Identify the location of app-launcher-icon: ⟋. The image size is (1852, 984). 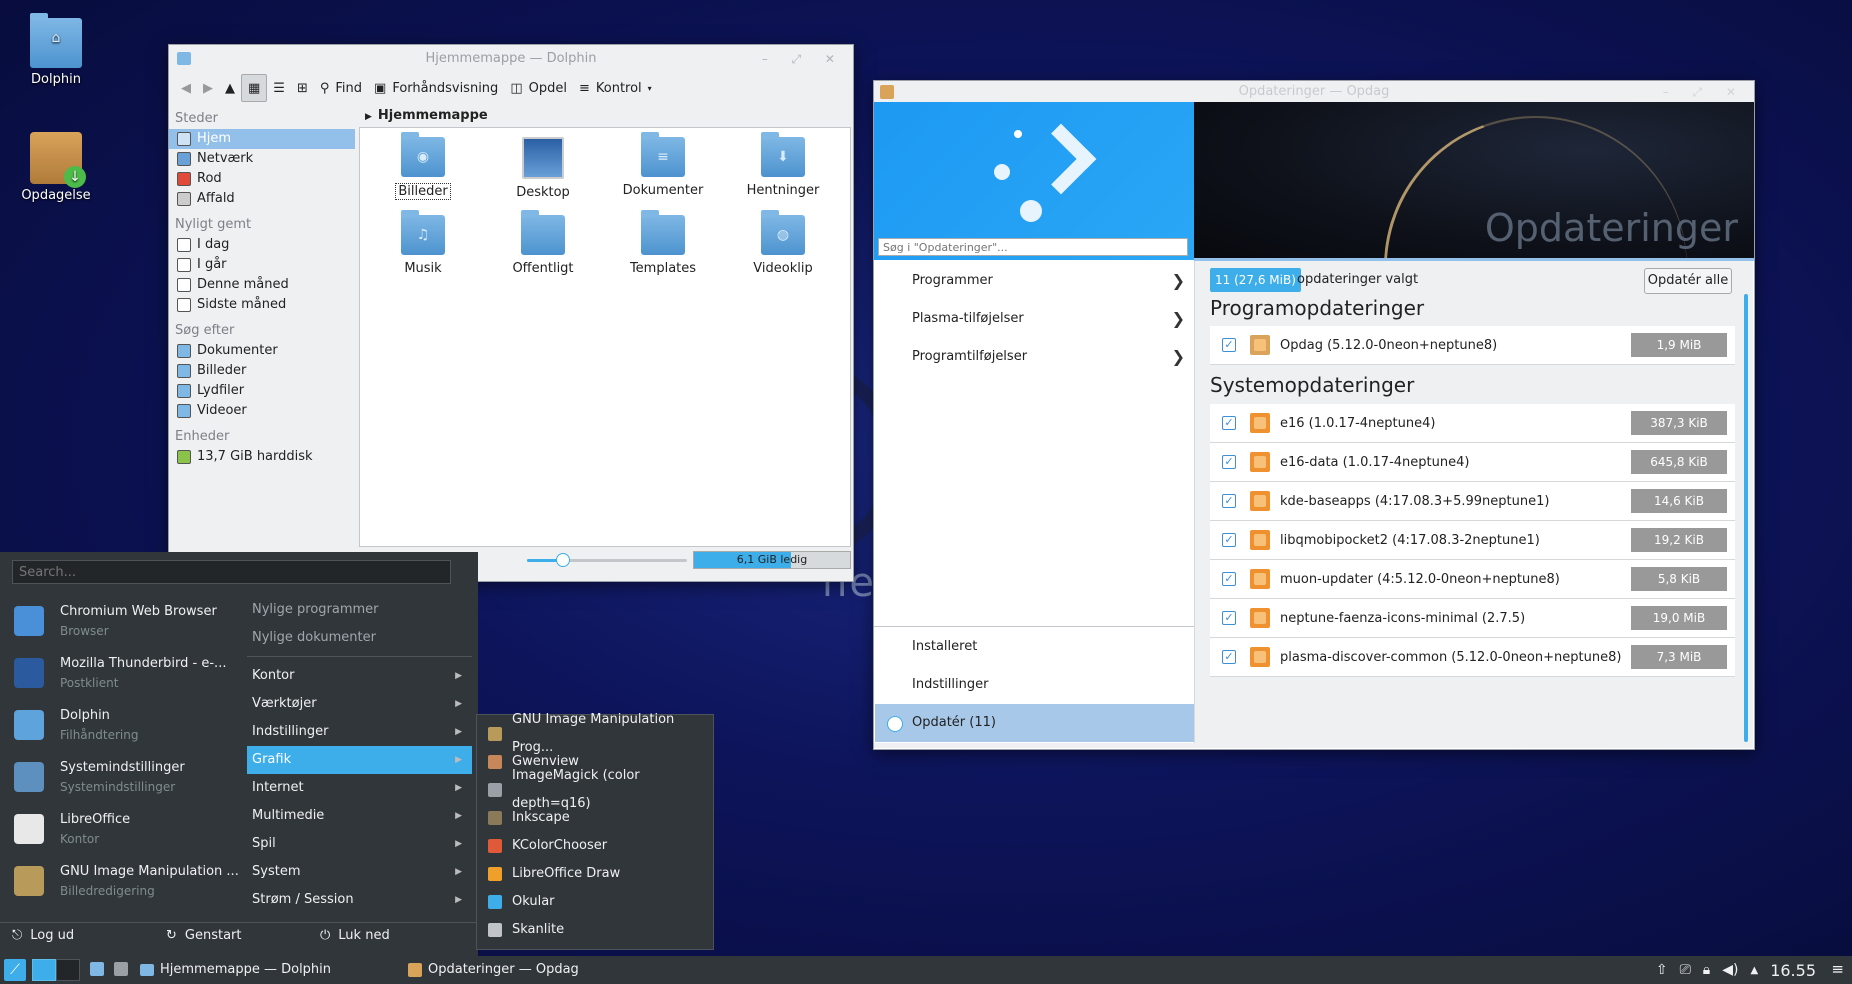
(15, 970).